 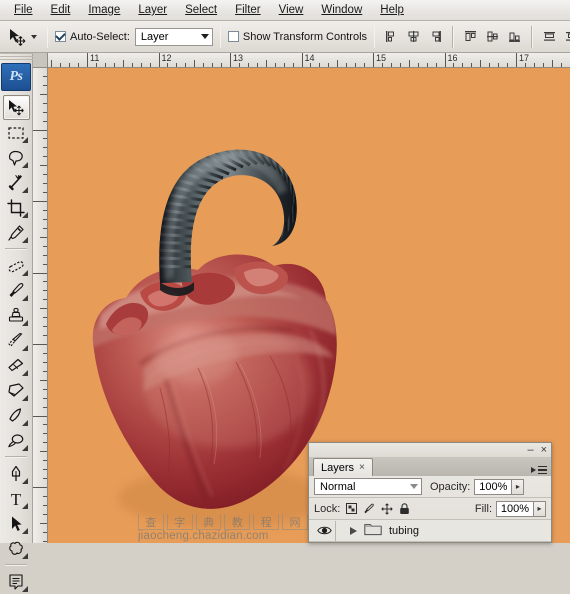 I want to click on layers-panel-titlebar: – ×, so click(x=430, y=450).